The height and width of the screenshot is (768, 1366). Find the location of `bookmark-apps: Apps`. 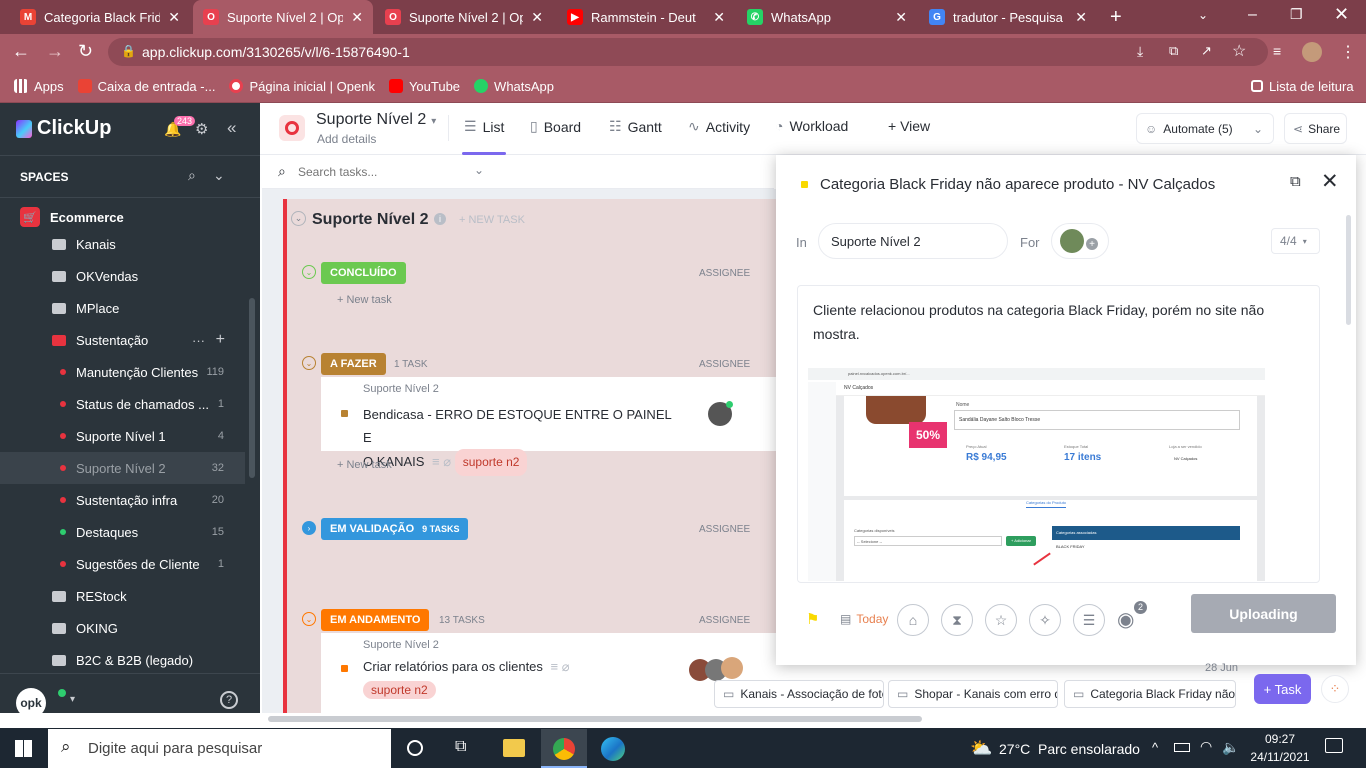

bookmark-apps: Apps is located at coordinates (39, 86).